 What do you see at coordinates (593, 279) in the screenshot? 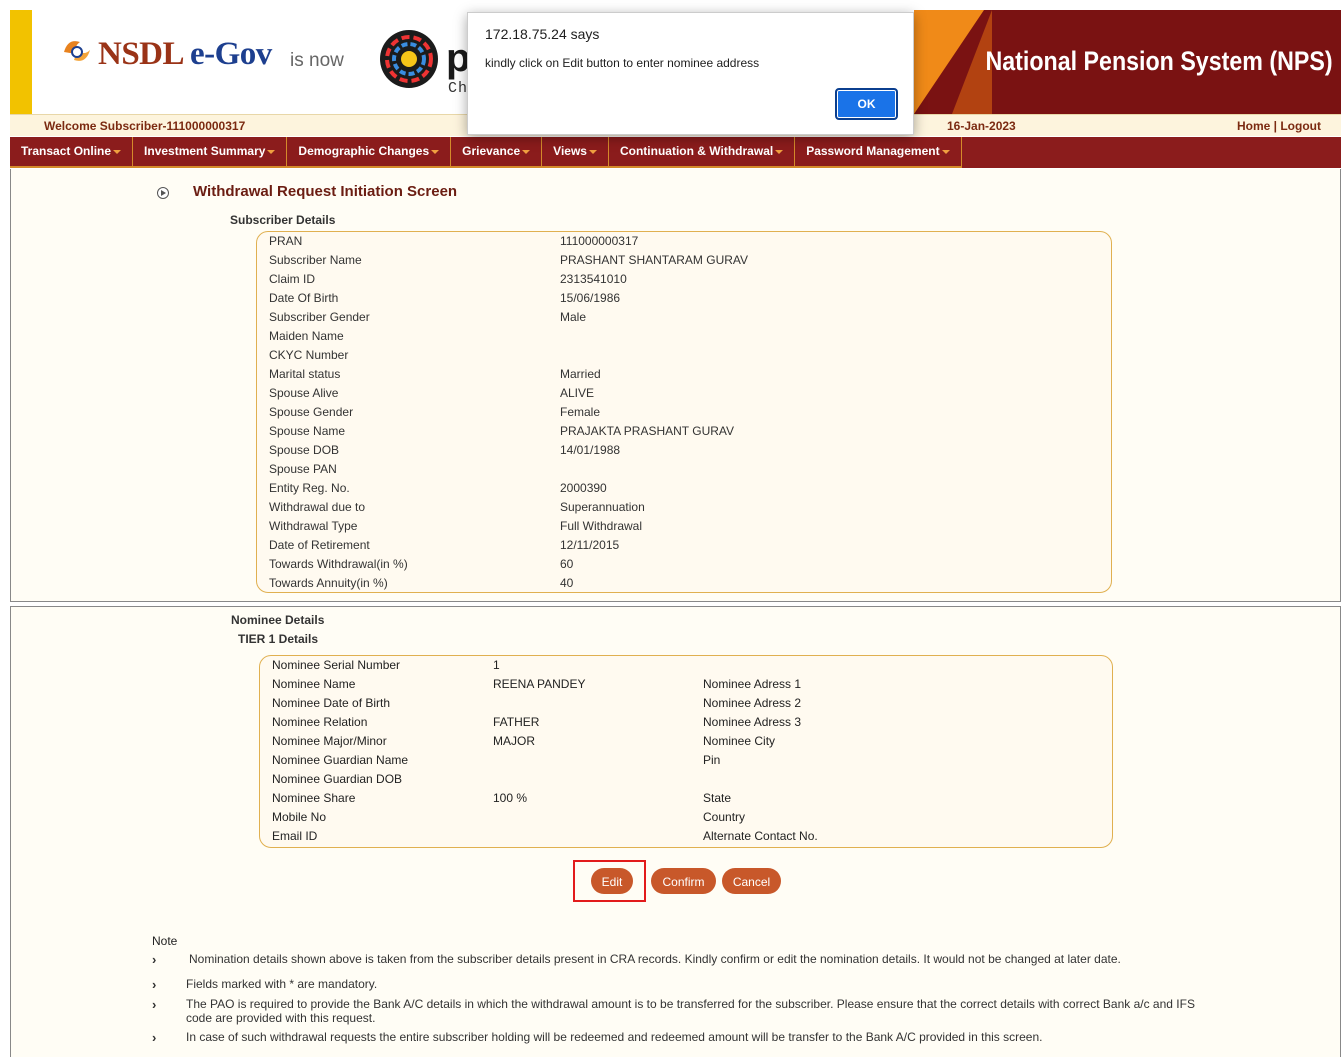
I see `detail-value: 2313541010` at bounding box center [593, 279].